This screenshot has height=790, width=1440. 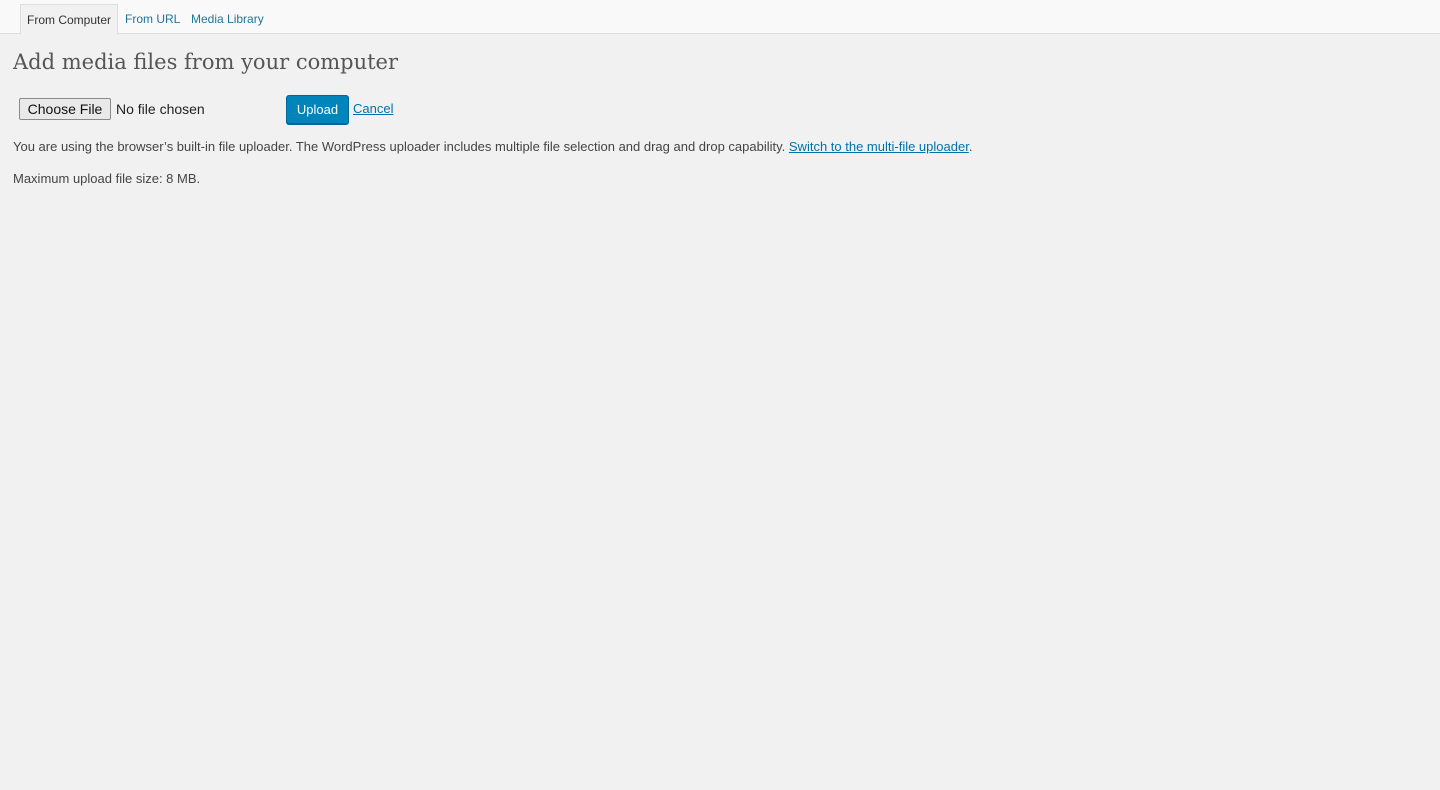 What do you see at coordinates (879, 146) in the screenshot?
I see `switch-multi-file-uploader-link: Switch to the multi-file uploader` at bounding box center [879, 146].